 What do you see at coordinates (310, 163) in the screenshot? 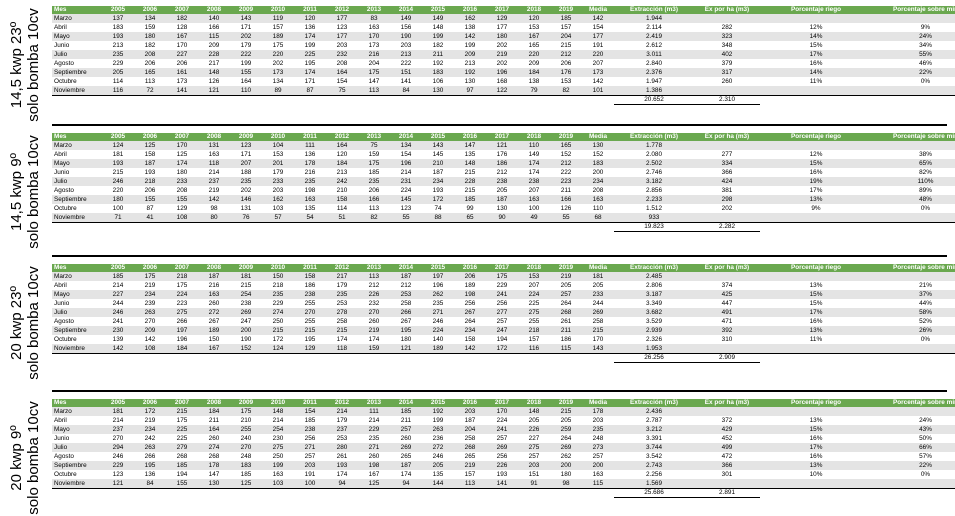
I see `table-cell: 178` at bounding box center [310, 163].